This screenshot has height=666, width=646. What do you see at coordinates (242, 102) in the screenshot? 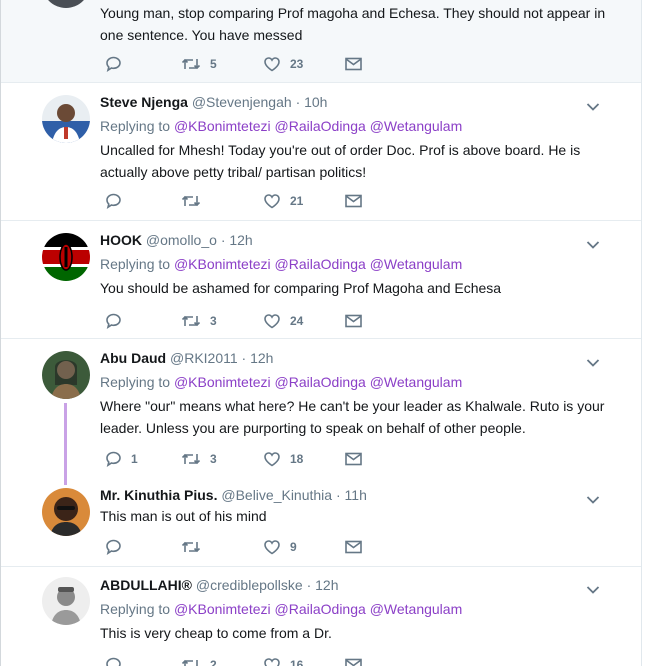
I see `user-handle: @Stevenjengah` at bounding box center [242, 102].